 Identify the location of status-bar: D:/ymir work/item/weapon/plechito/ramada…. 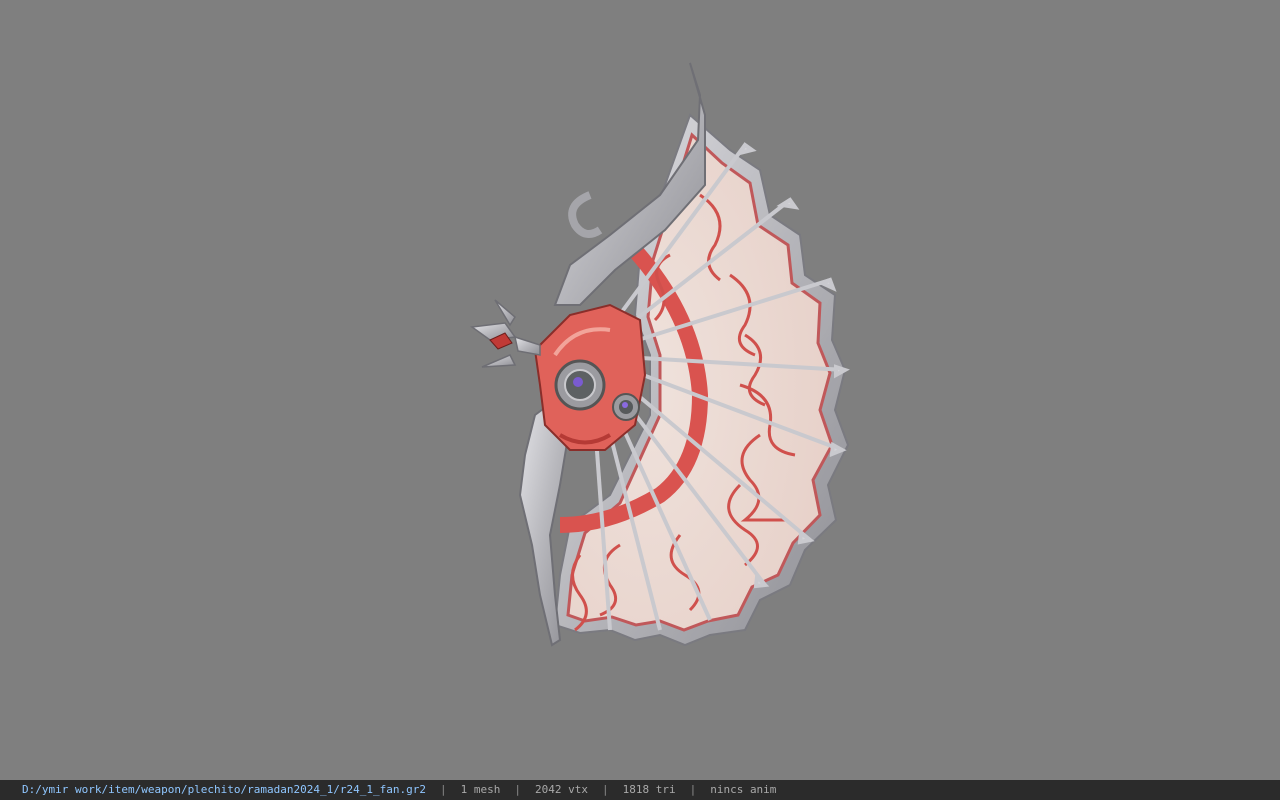
(640, 790).